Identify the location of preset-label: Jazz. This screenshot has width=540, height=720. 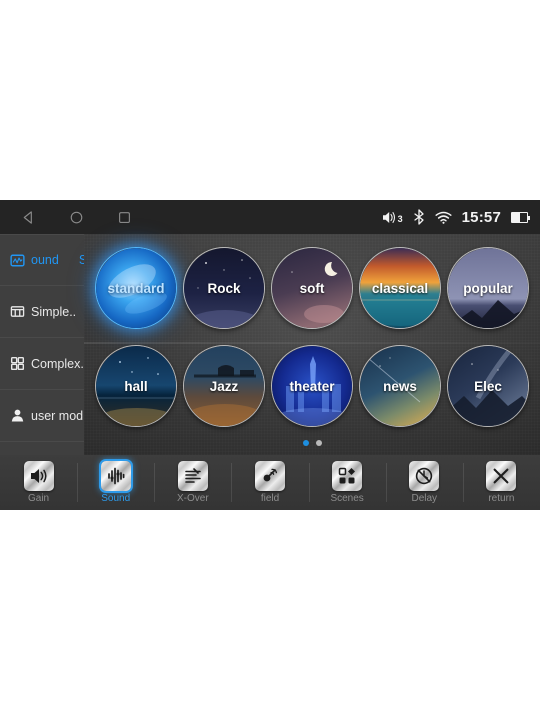
(224, 386).